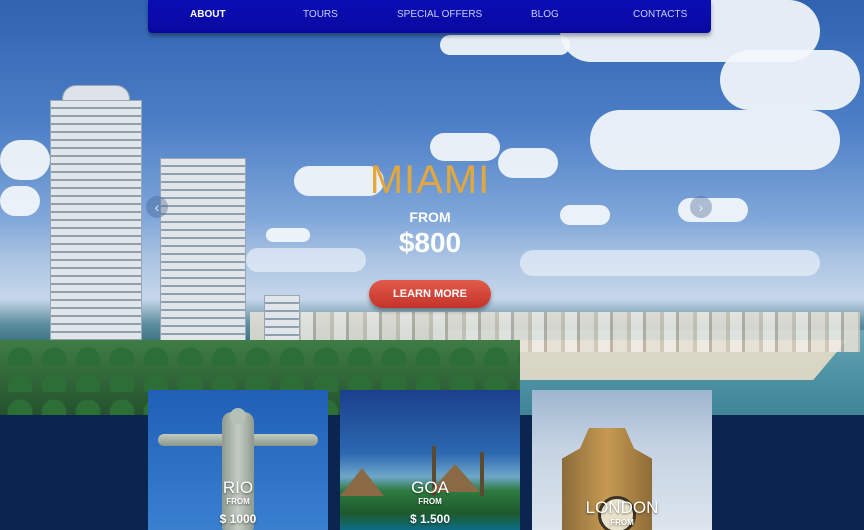  What do you see at coordinates (430, 242) in the screenshot?
I see `hero-price: $800` at bounding box center [430, 242].